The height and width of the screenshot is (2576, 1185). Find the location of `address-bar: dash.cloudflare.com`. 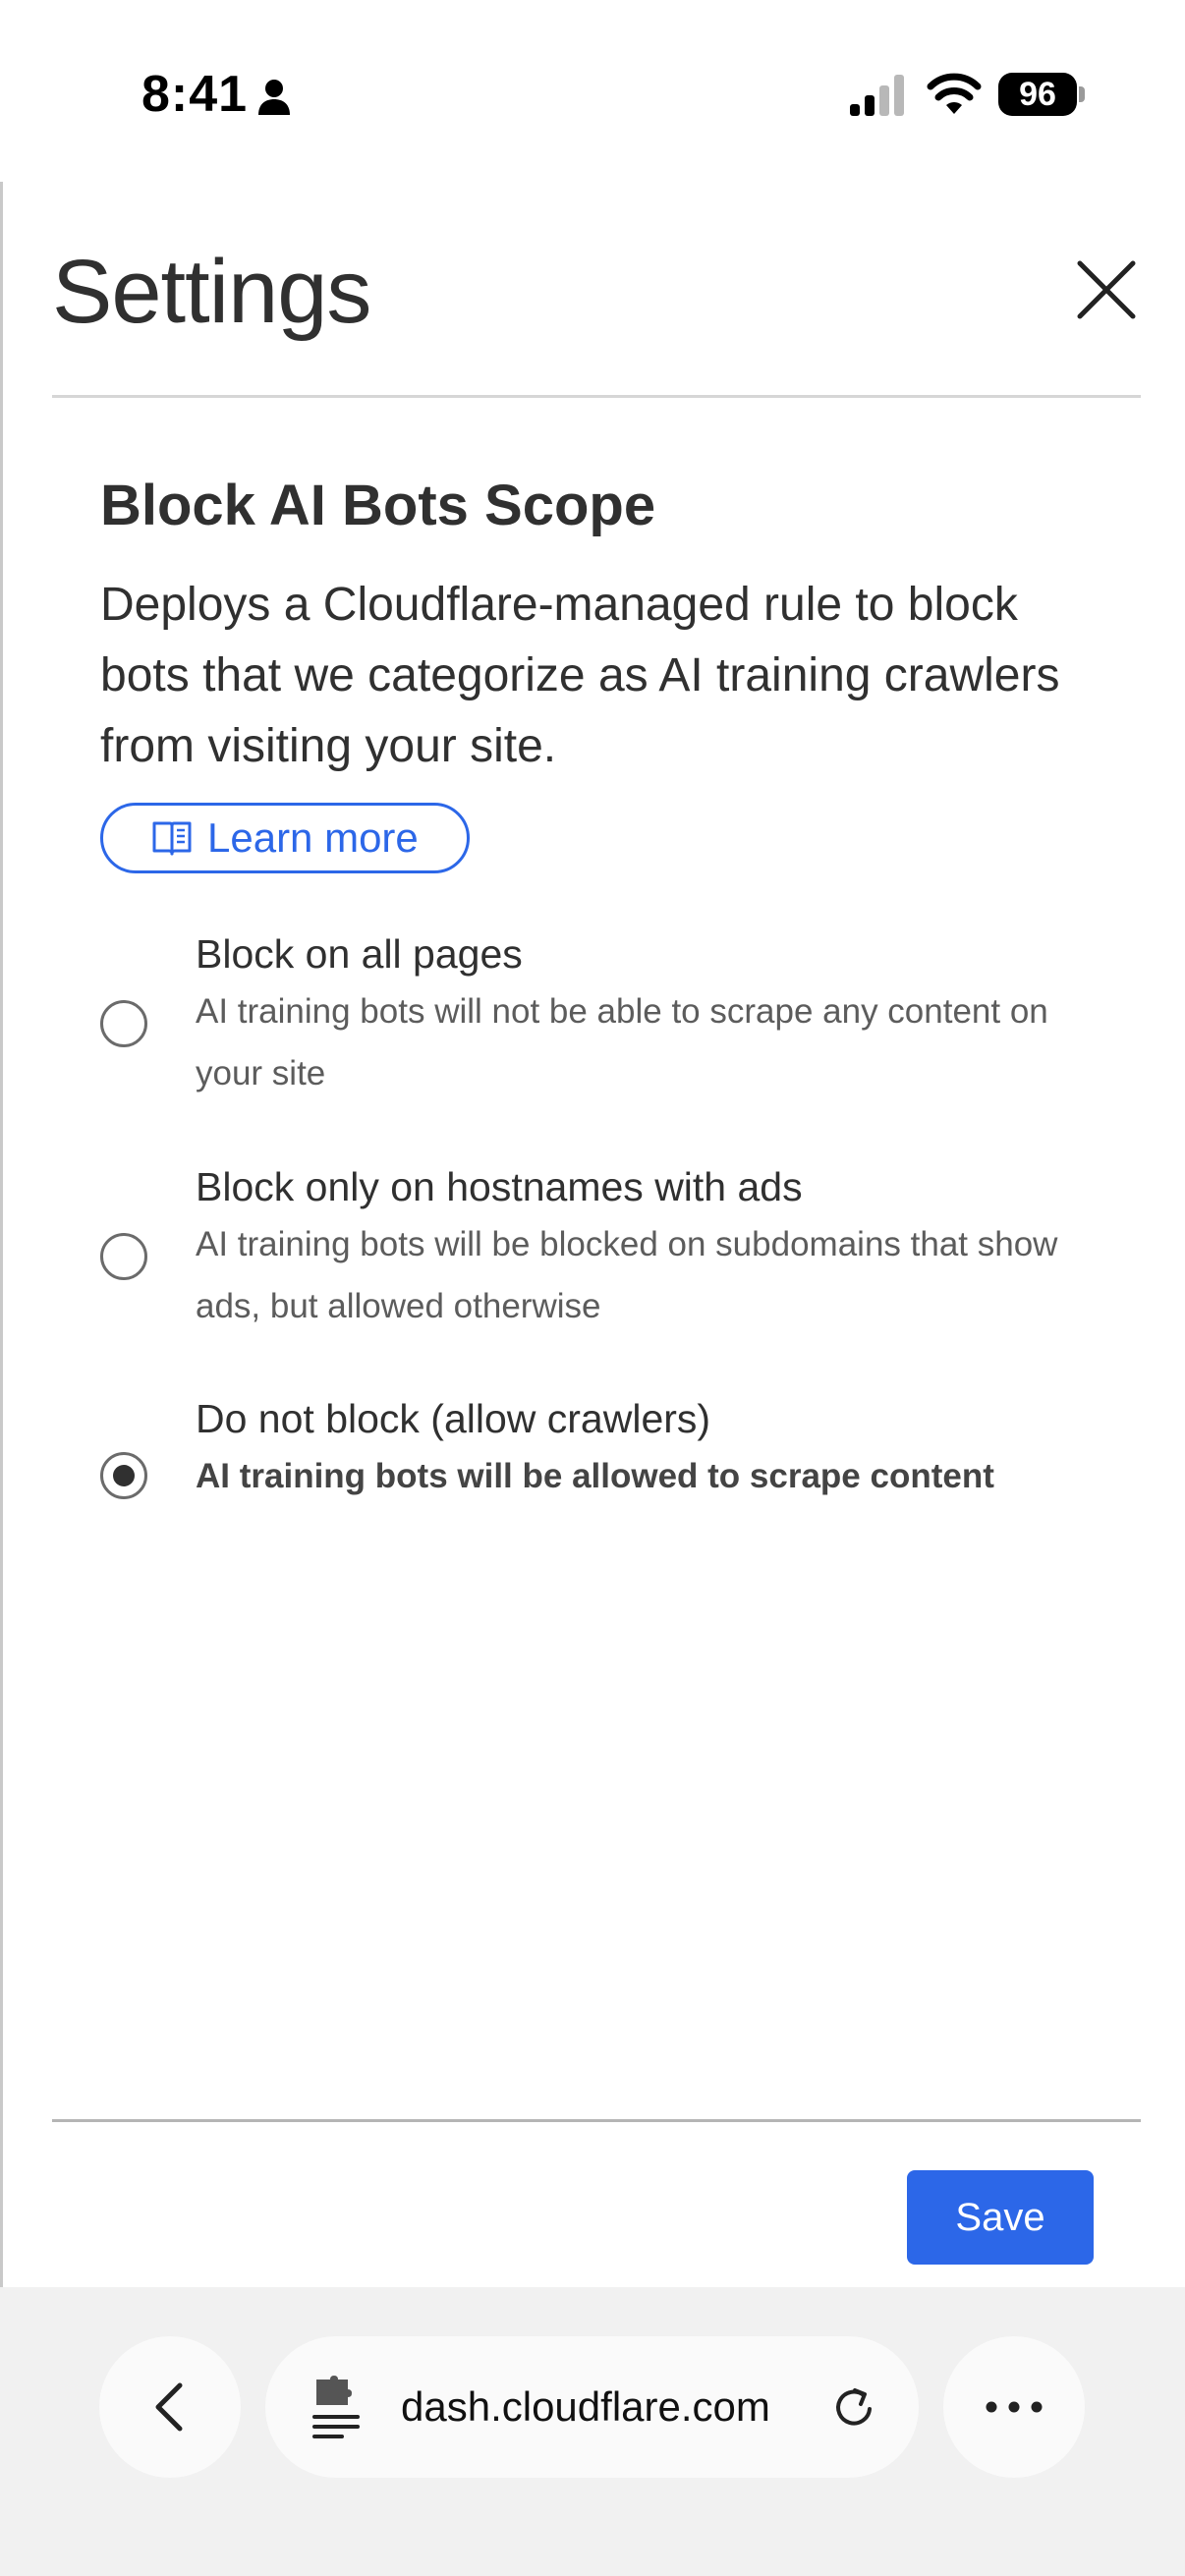

address-bar: dash.cloudflare.com is located at coordinates (592, 2407).